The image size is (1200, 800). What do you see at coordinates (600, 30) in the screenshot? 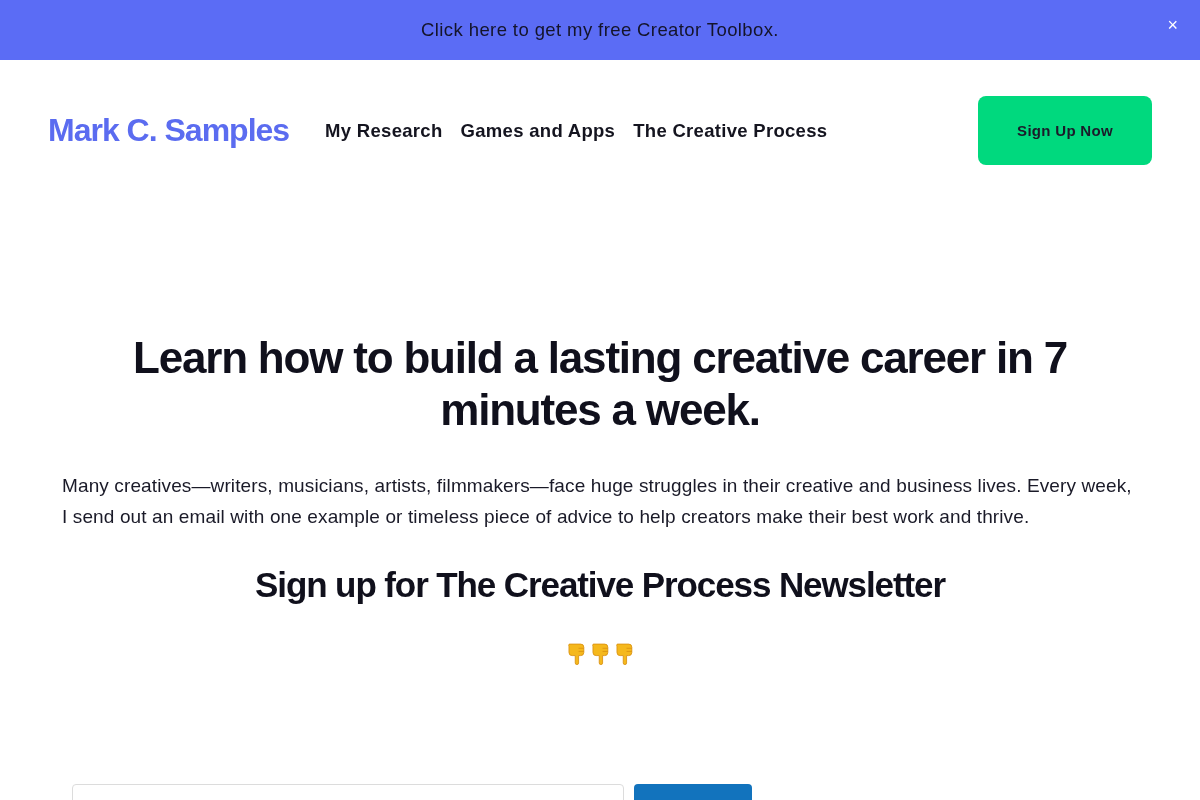
I see `announcement-link: Click here to get my free Creator Toolbox.` at bounding box center [600, 30].